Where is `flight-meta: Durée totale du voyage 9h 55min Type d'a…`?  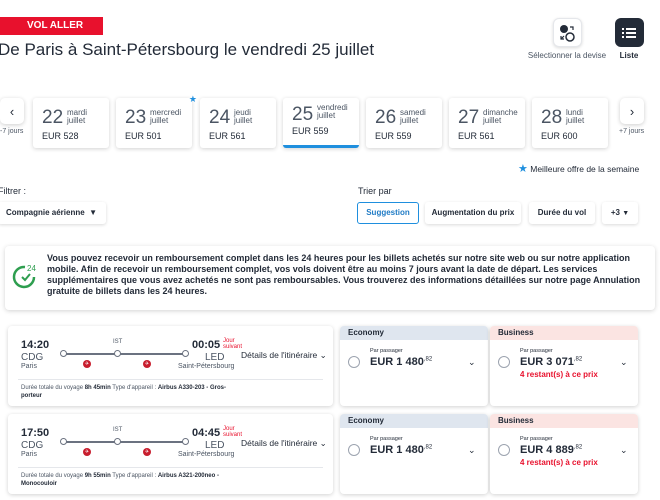 flight-meta: Durée totale du voyage 9h 55min Type d'a… is located at coordinates (126, 480).